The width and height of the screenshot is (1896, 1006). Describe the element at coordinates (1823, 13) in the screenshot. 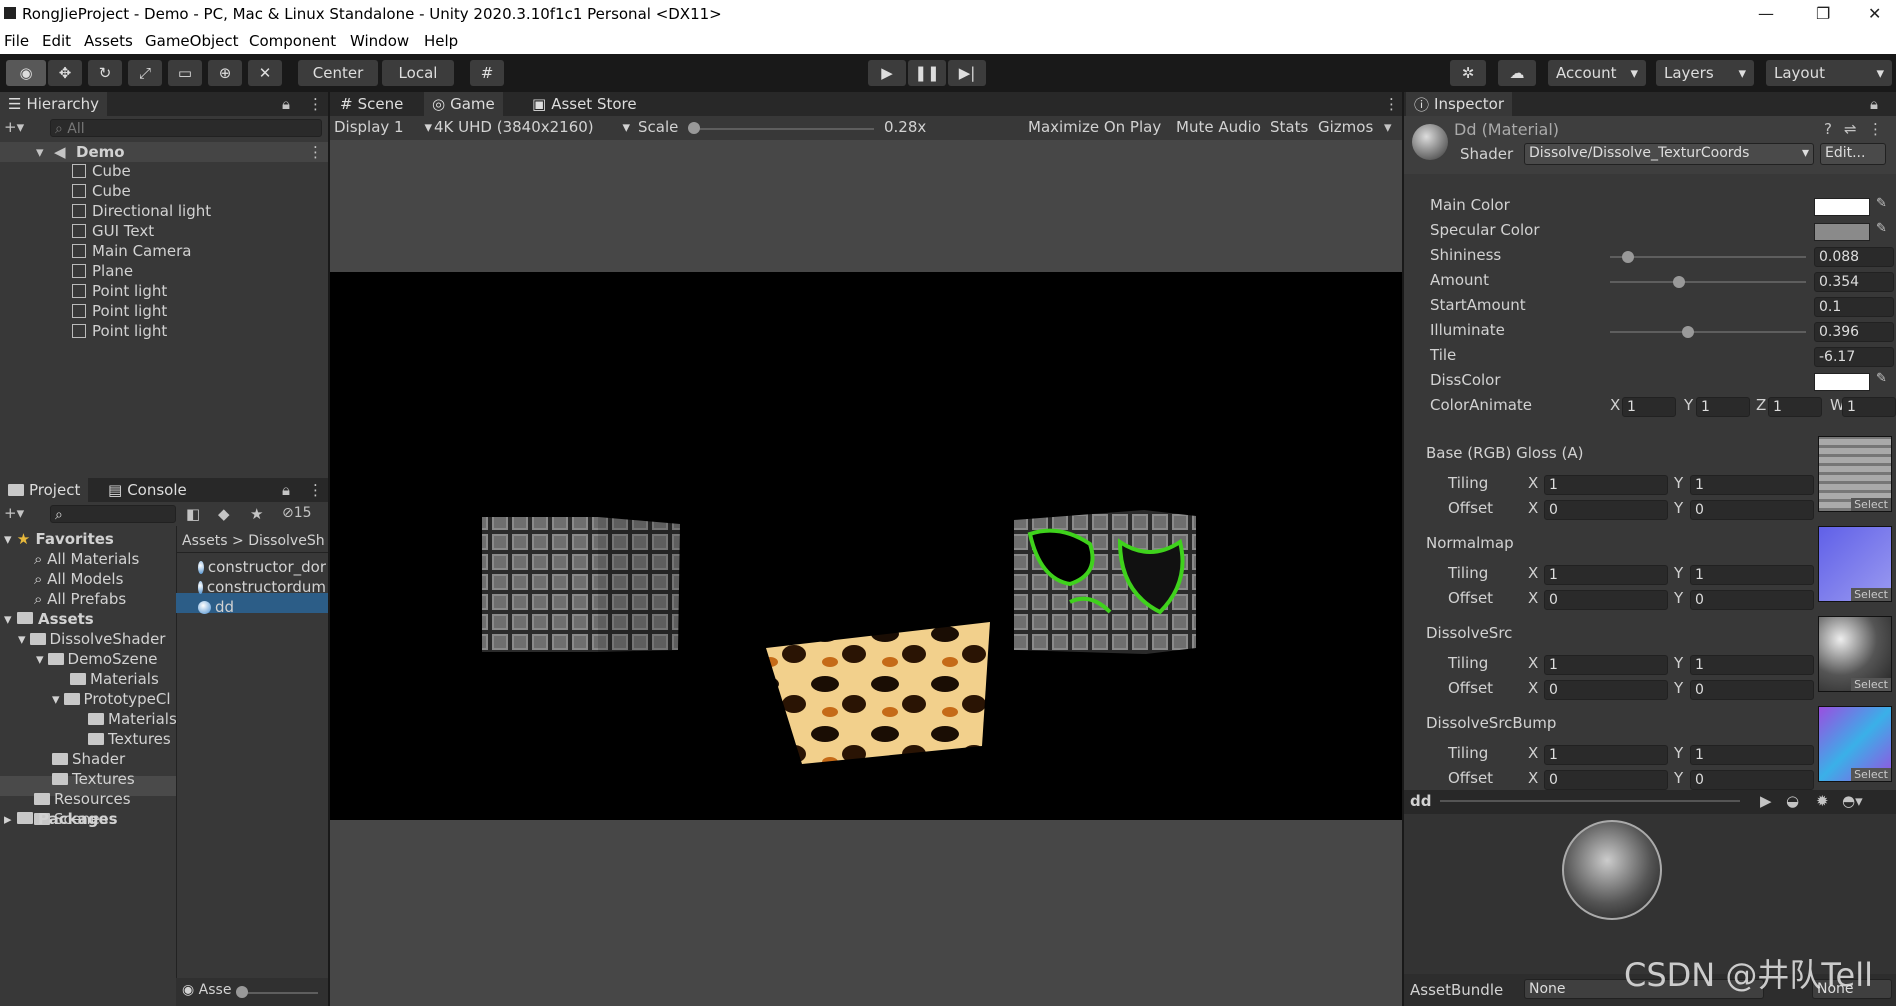

I see `maximize-icon: ❐` at that location.